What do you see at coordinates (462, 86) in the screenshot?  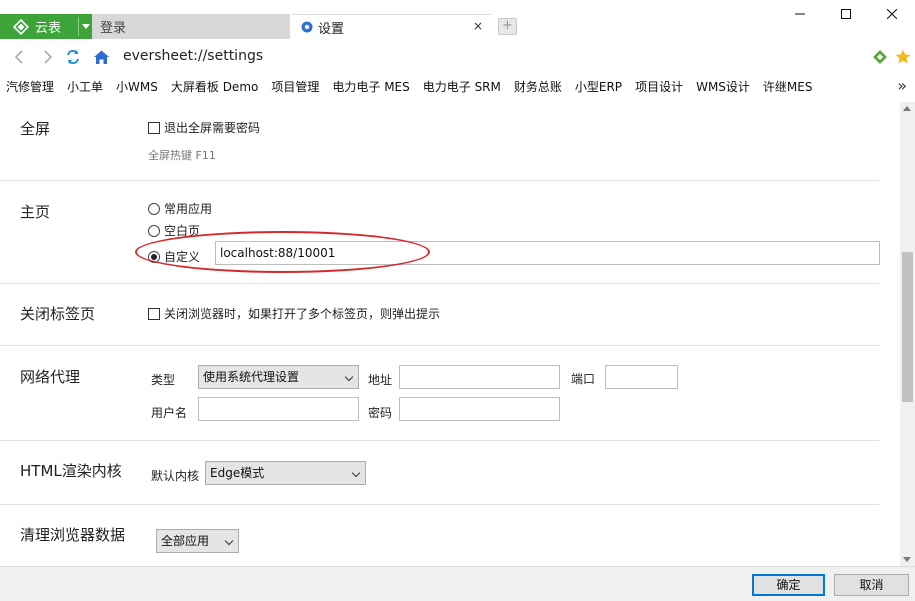 I see `bookmark-item: 电力电子 SRM` at bounding box center [462, 86].